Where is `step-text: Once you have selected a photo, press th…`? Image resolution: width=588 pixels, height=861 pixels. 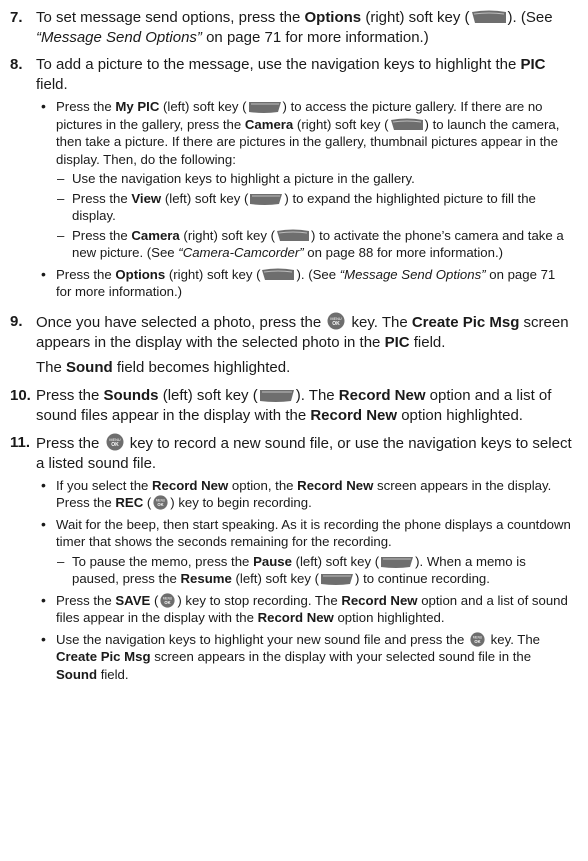 step-text: Once you have selected a photo, press th… is located at coordinates (302, 331).